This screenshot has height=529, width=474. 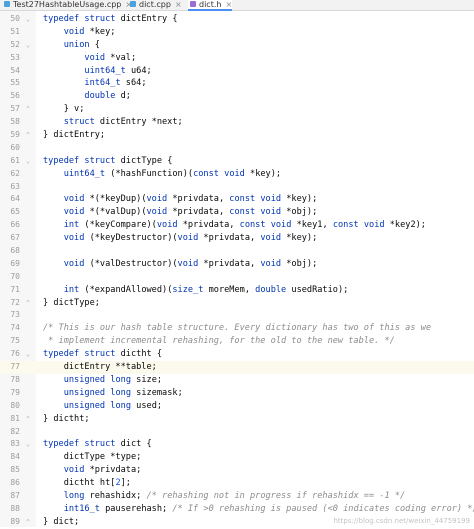 I want to click on code-line: 51 void *key;, so click(x=237, y=32).